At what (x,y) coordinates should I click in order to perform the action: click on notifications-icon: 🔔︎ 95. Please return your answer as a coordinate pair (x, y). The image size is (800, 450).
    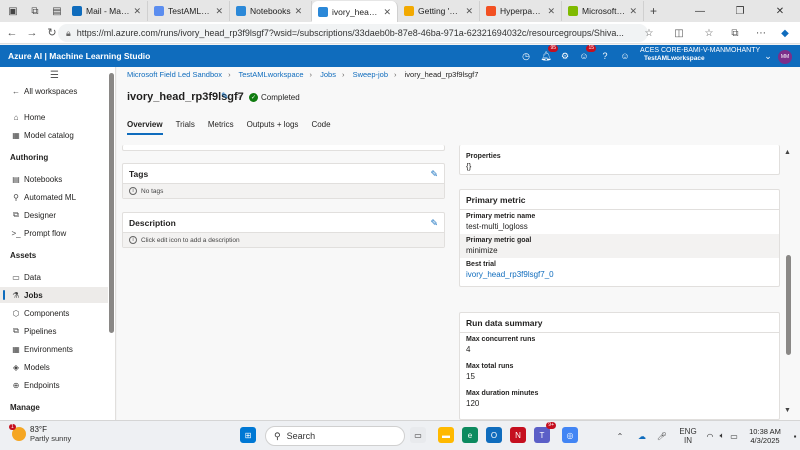
    Looking at the image, I should click on (548, 54).